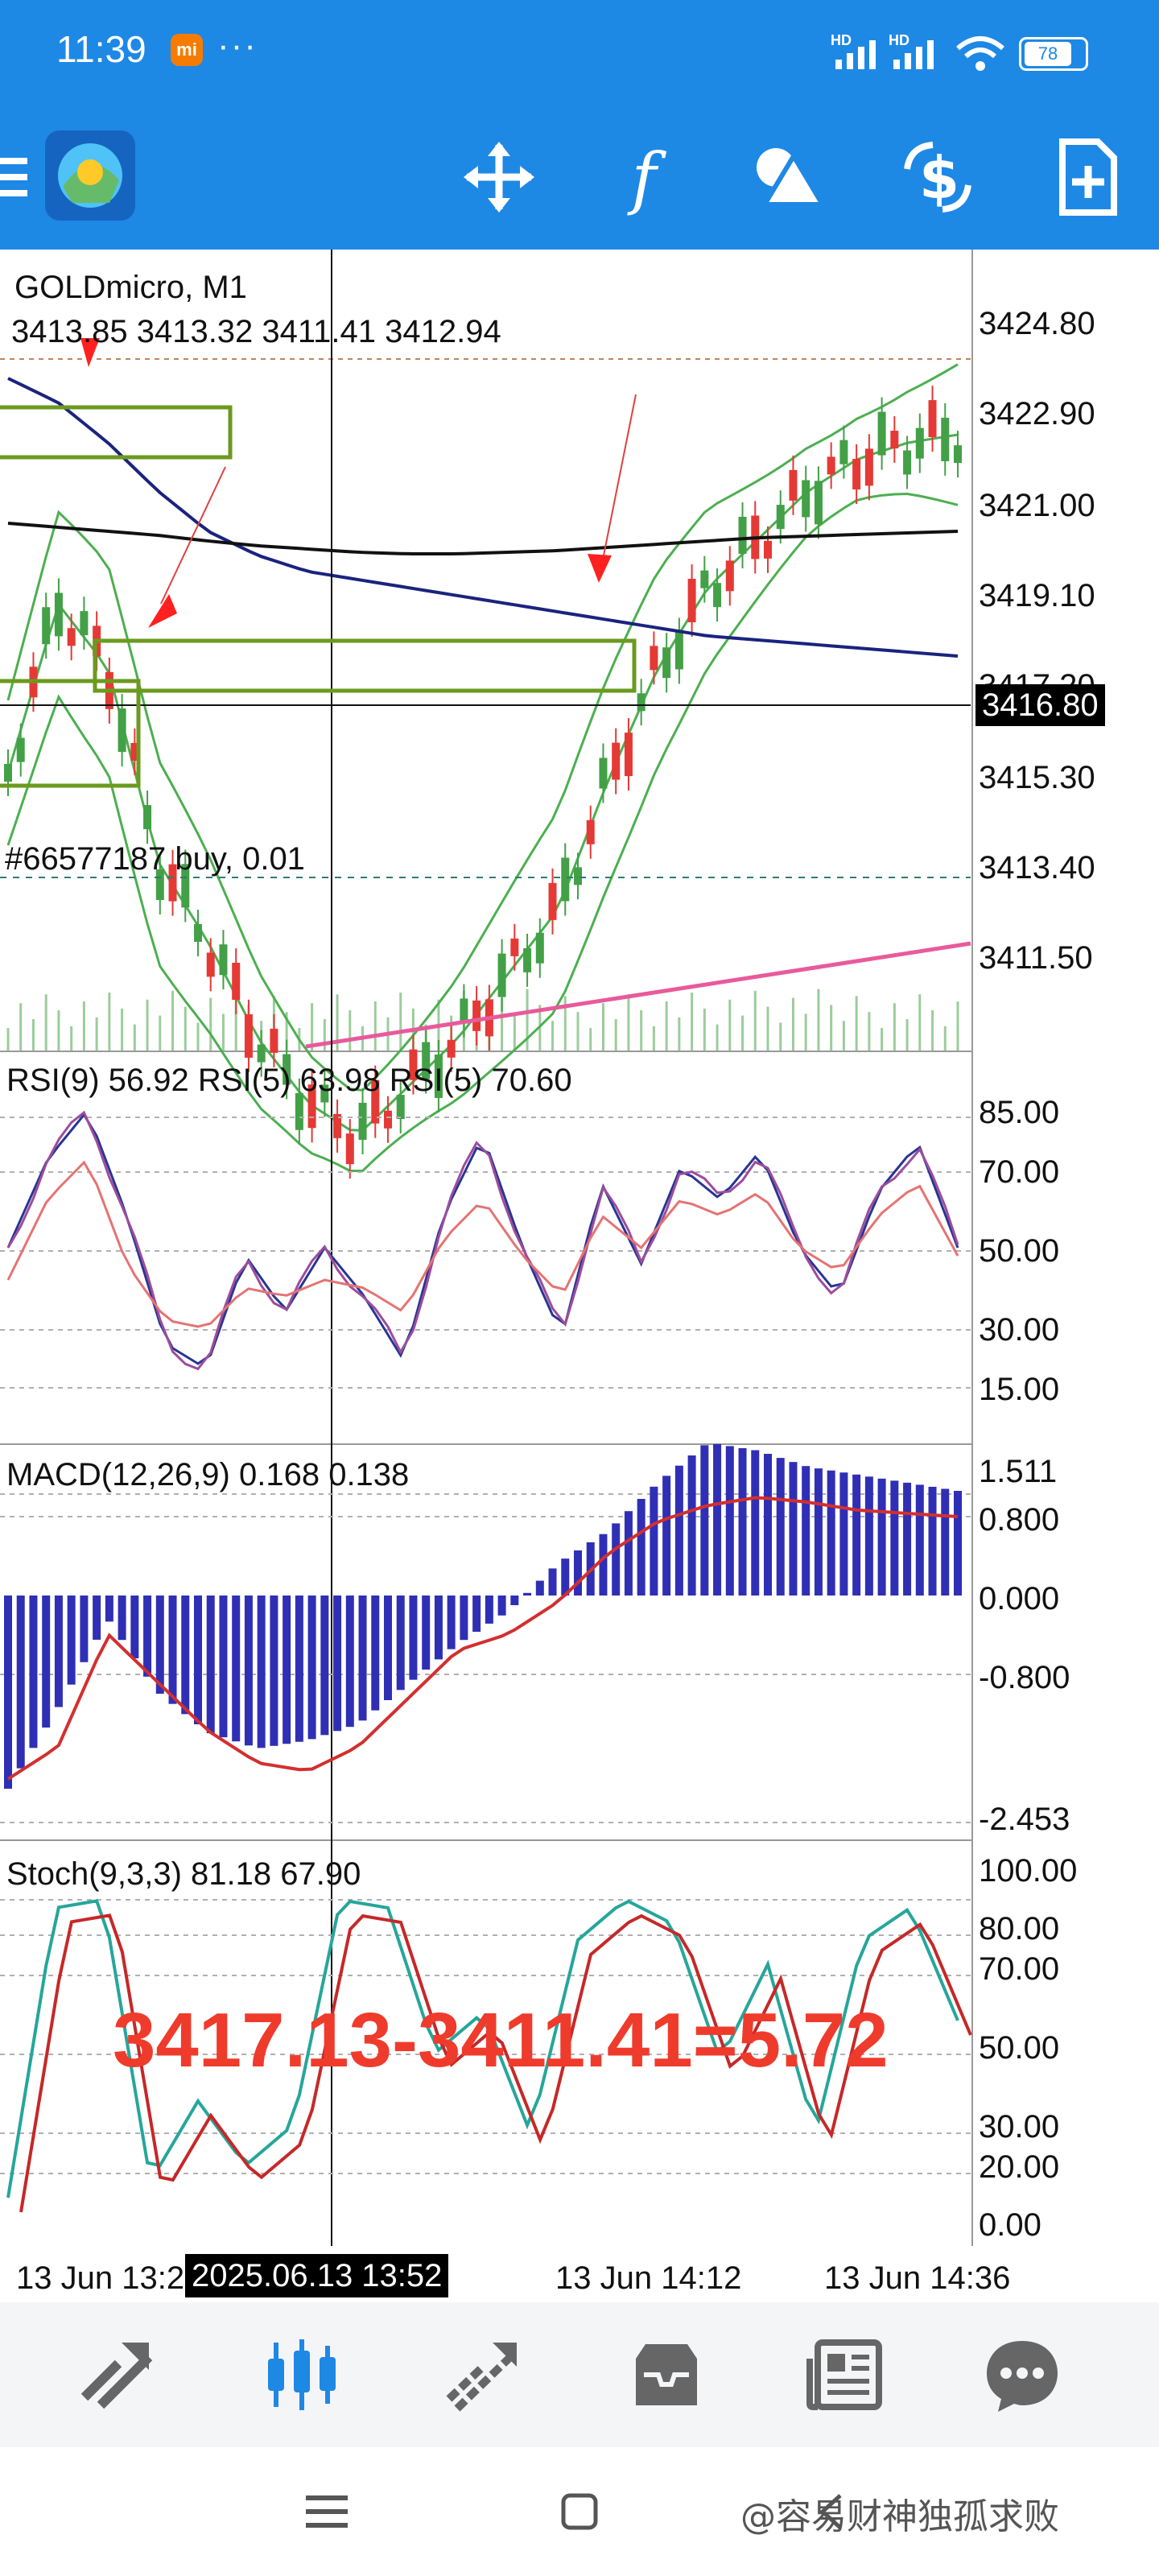 This screenshot has width=1159, height=2576. I want to click on price-tick: 3419.10, so click(1037, 595).